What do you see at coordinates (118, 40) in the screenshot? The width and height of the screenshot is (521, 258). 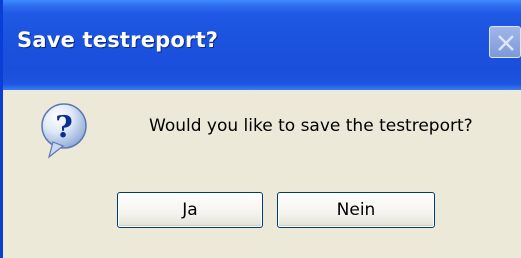 I see `dialog-title: Save testreport?` at bounding box center [118, 40].